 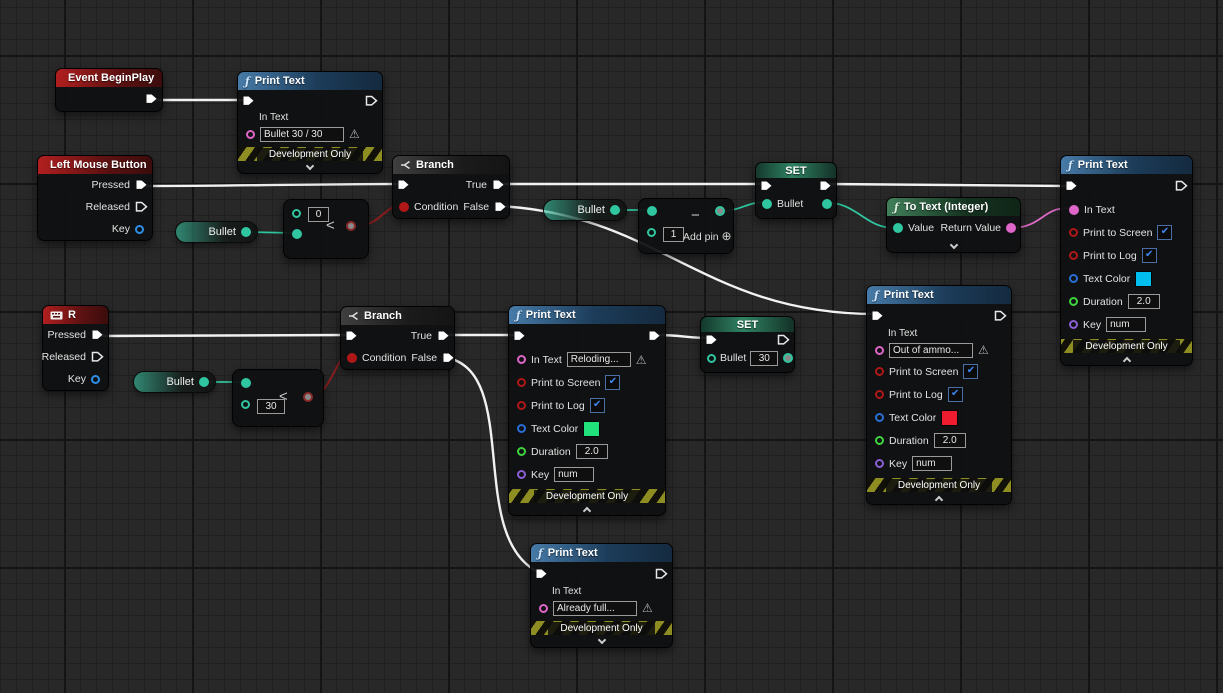 What do you see at coordinates (109, 90) in the screenshot?
I see `node-event-beginplay: Event BeginPlay` at bounding box center [109, 90].